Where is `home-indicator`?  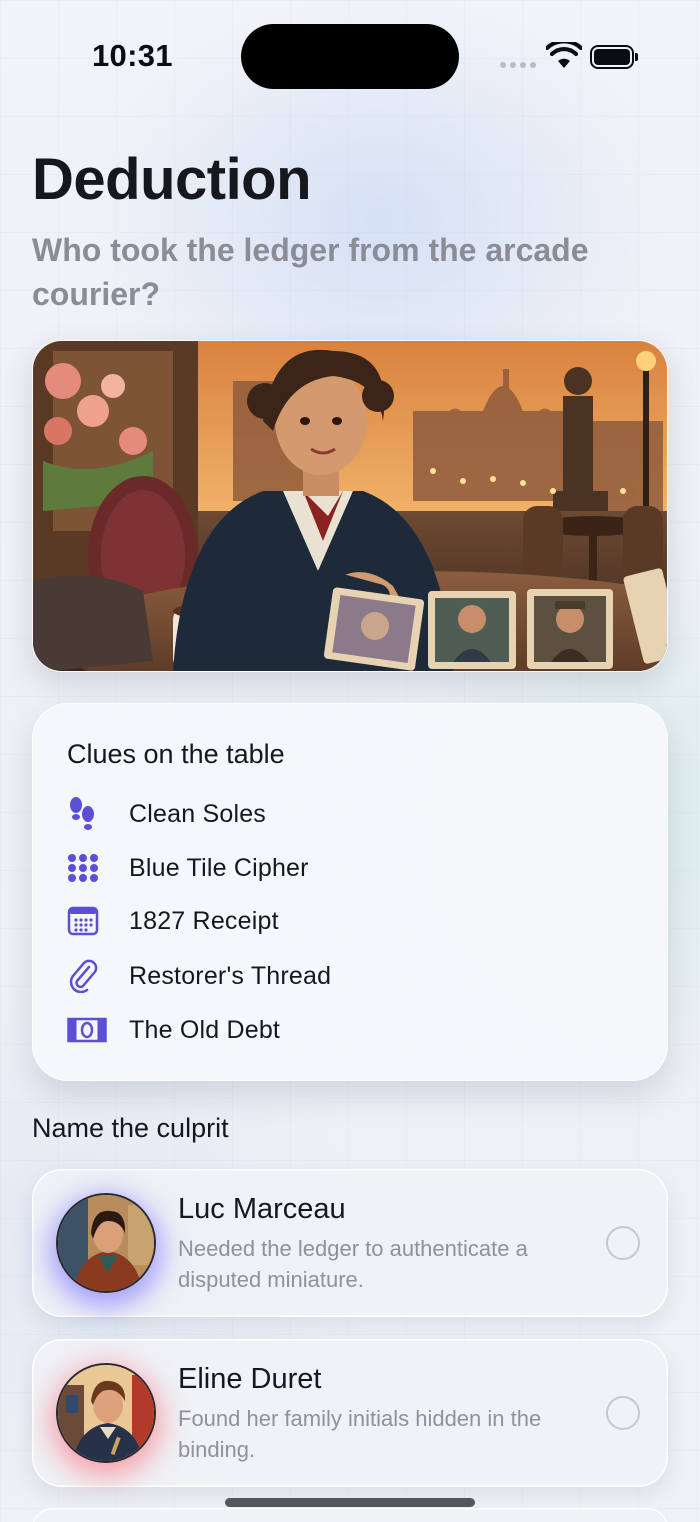
home-indicator is located at coordinates (350, 1502).